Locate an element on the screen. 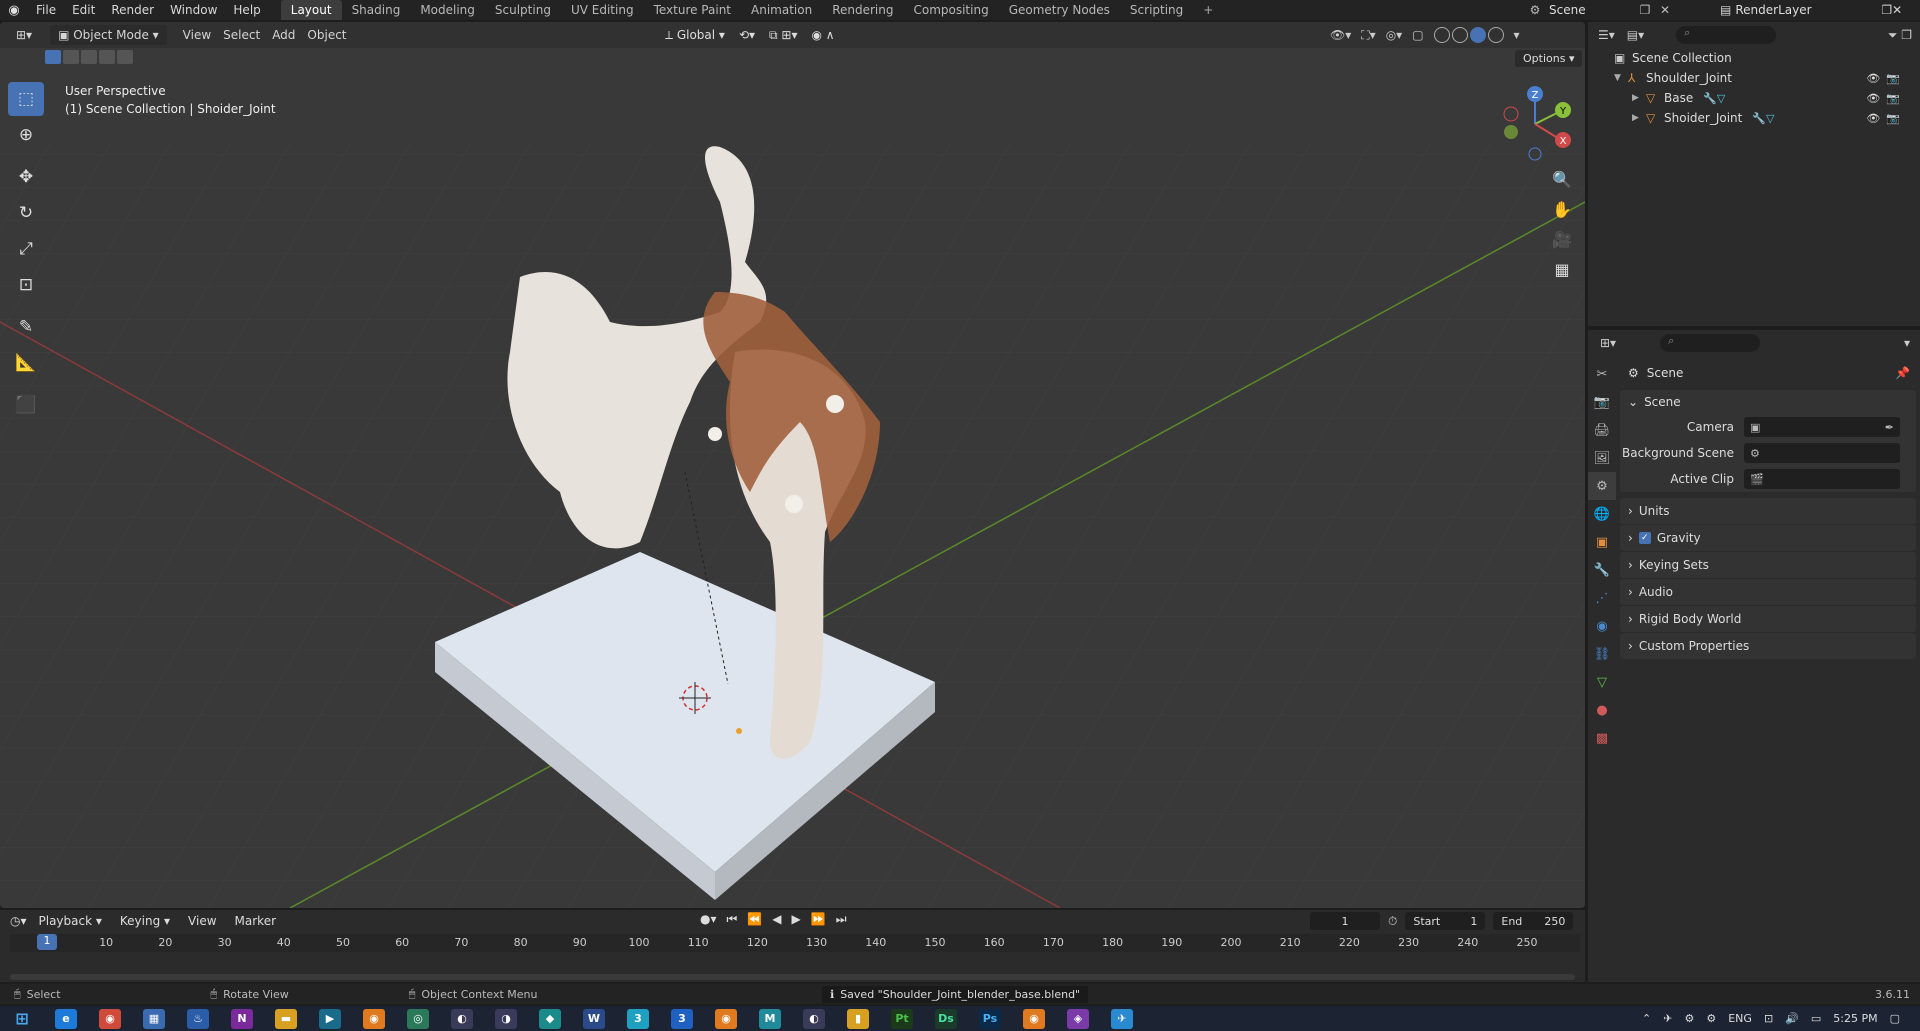 The height and width of the screenshot is (1031, 1920). designer-icon: Ds is located at coordinates (946, 1018).